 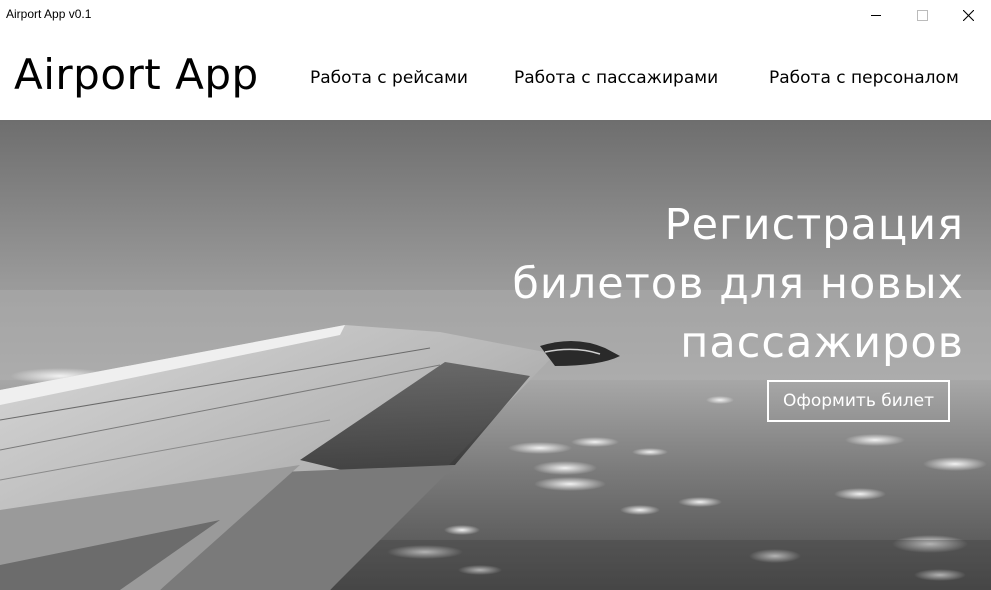 What do you see at coordinates (136, 74) in the screenshot?
I see `app-title: Airport App` at bounding box center [136, 74].